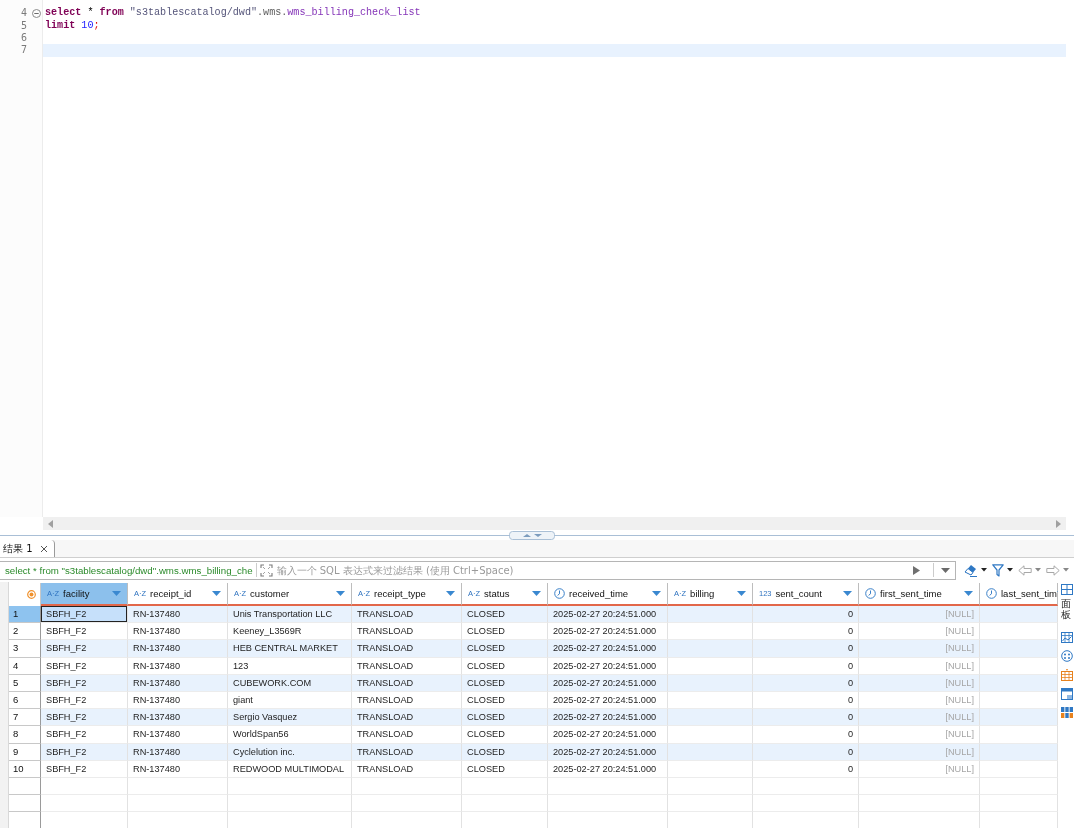  I want to click on forward-arrow-icon, so click(1053, 570).